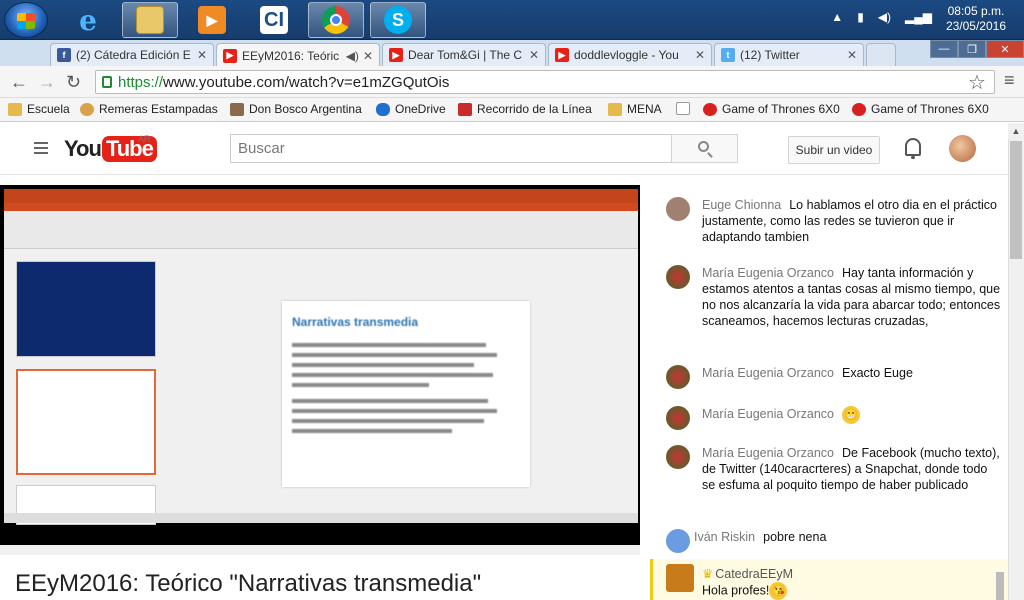 This screenshot has width=1024, height=600. I want to click on url-scheme: https://, so click(141, 82).